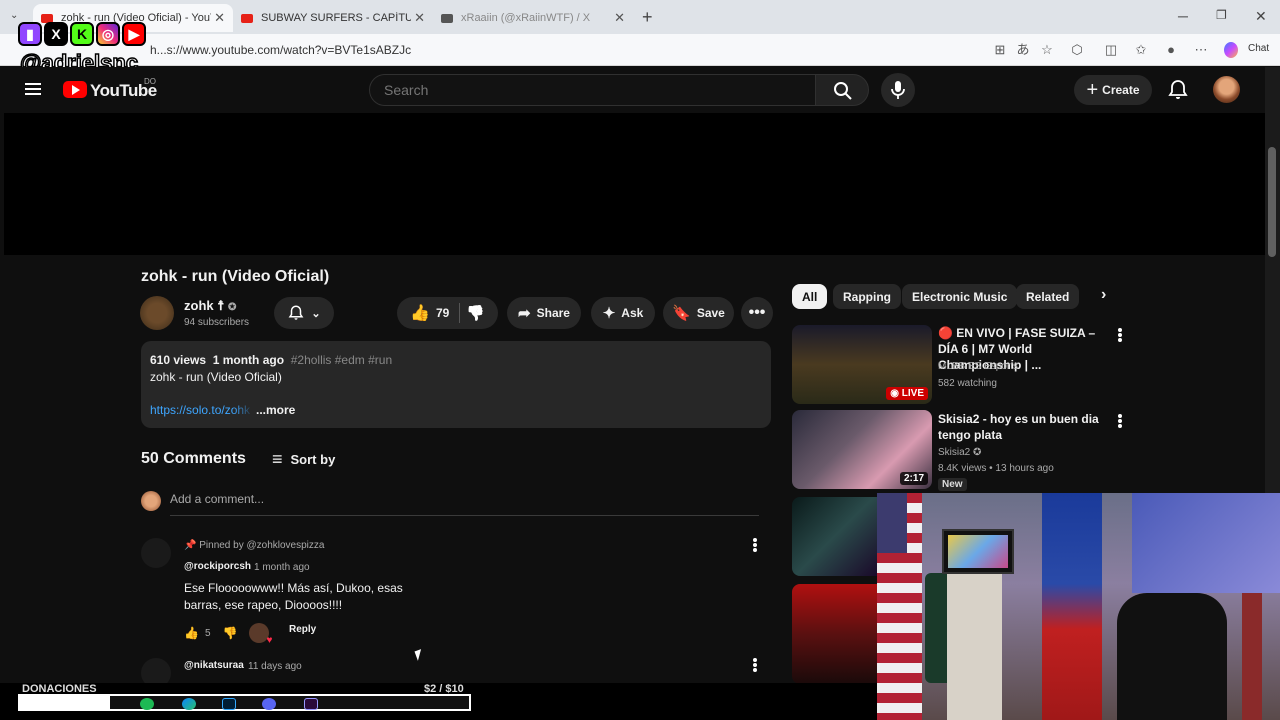 The width and height of the screenshot is (1280, 720). Describe the element at coordinates (191, 633) in the screenshot. I see `comment-like-icon: 👍` at that location.